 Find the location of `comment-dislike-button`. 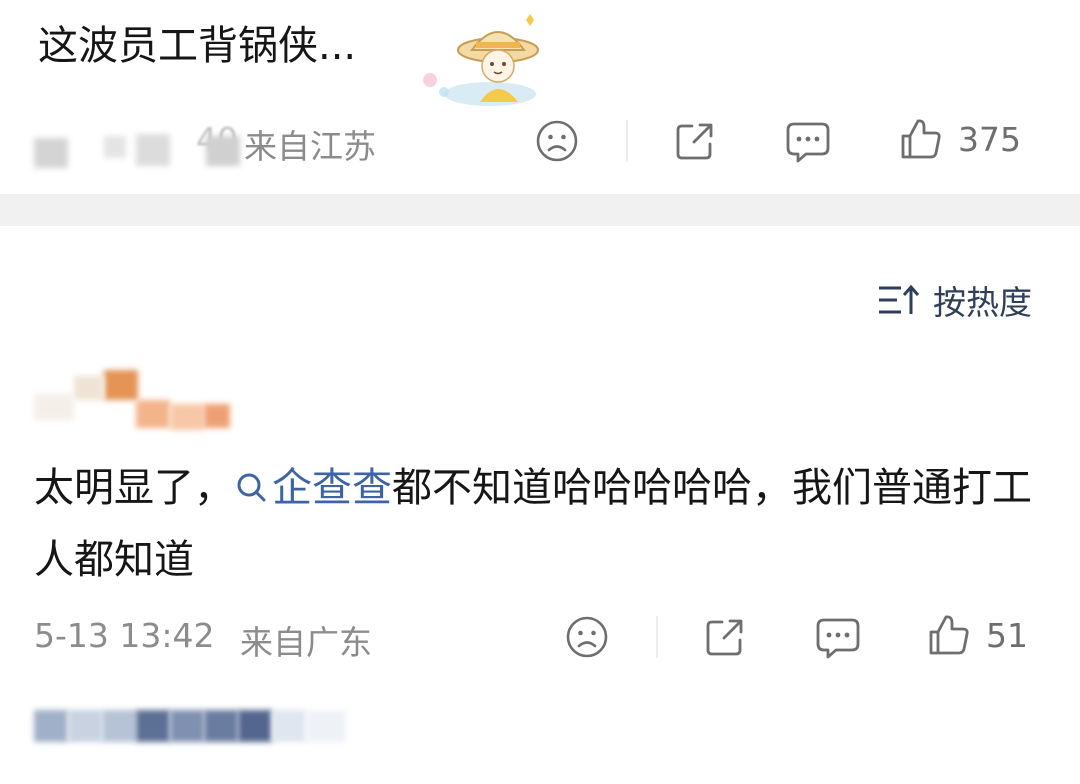

comment-dislike-button is located at coordinates (587, 637).